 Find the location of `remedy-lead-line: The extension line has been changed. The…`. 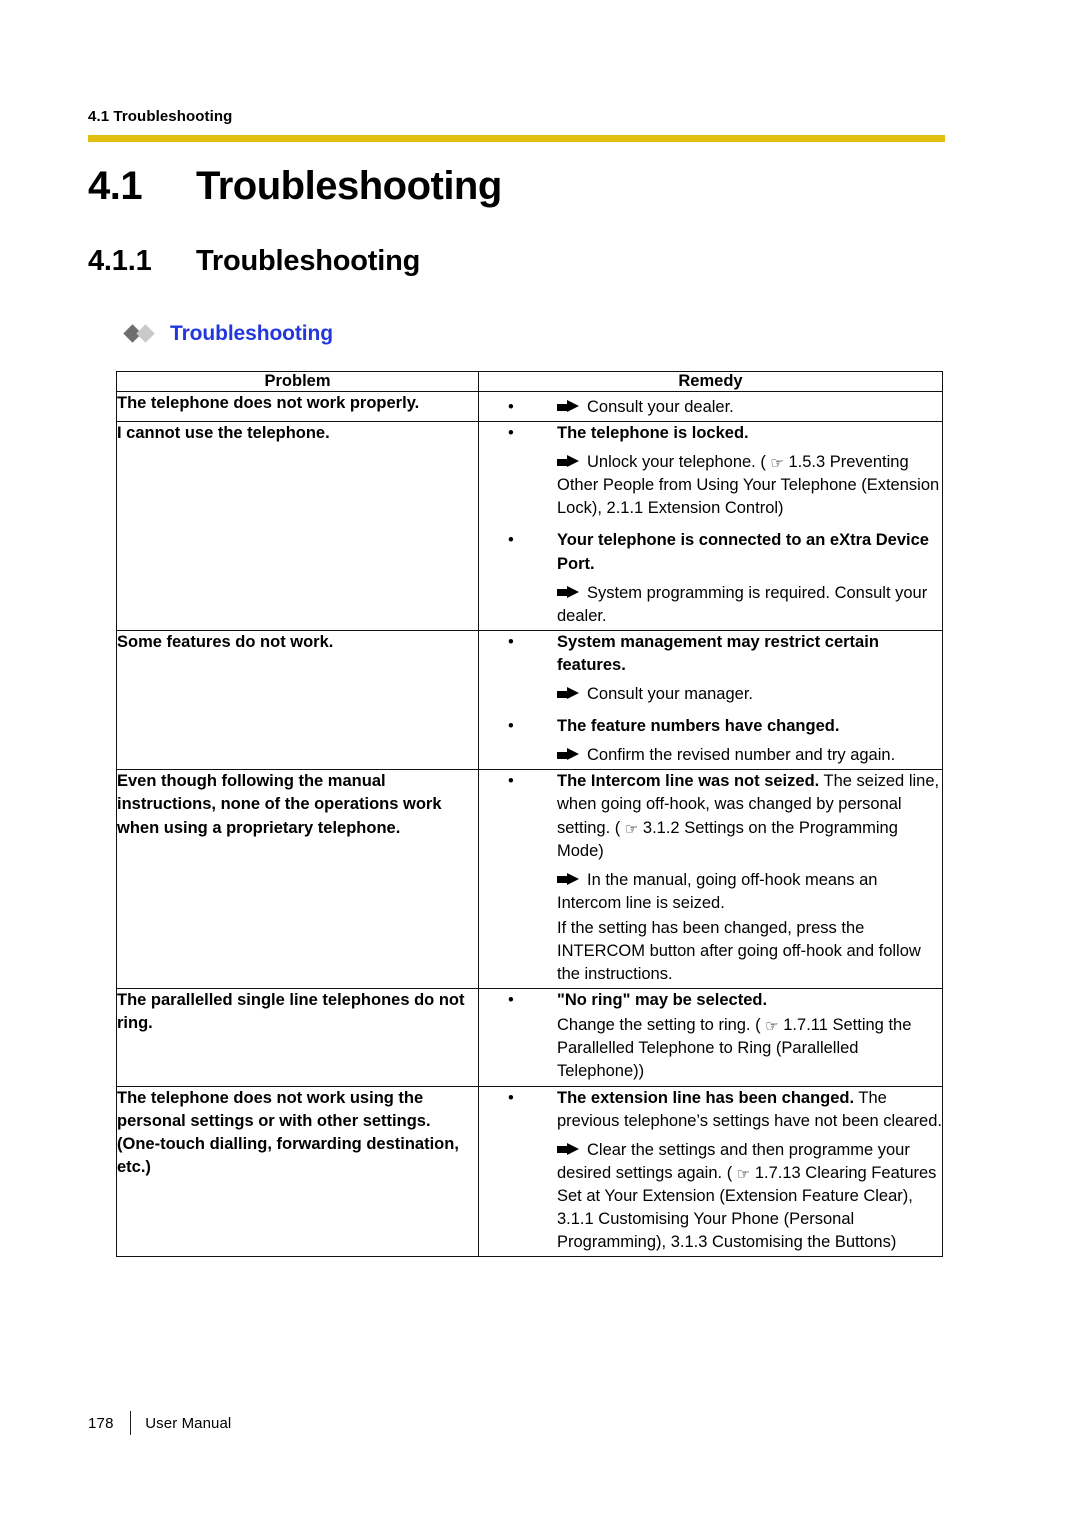

remedy-lead-line: The extension line has been changed. The… is located at coordinates (749, 1110).